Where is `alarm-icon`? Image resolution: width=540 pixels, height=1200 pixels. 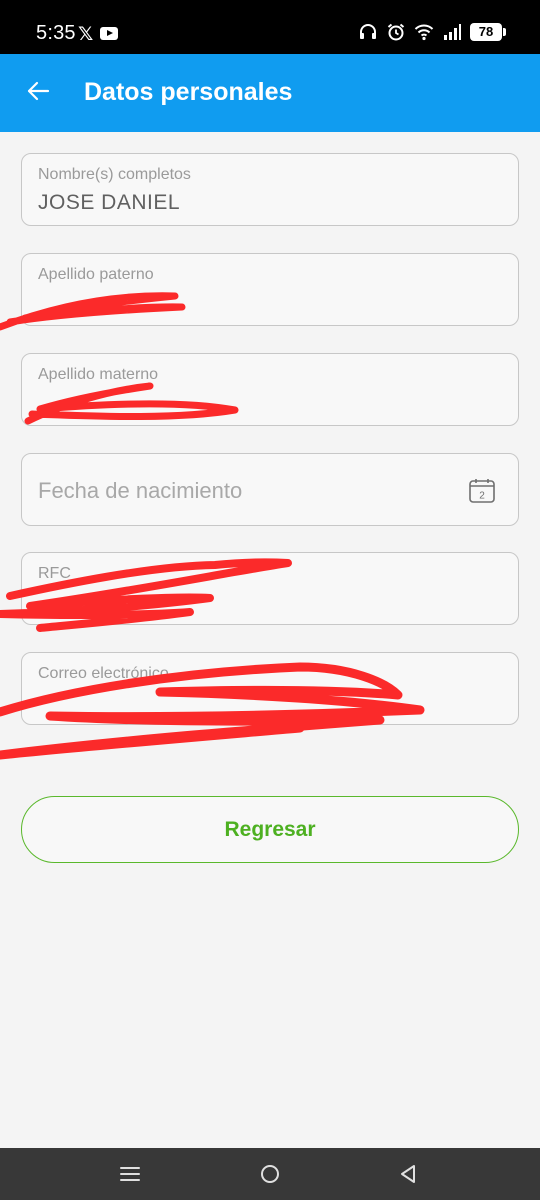
alarm-icon is located at coordinates (396, 32).